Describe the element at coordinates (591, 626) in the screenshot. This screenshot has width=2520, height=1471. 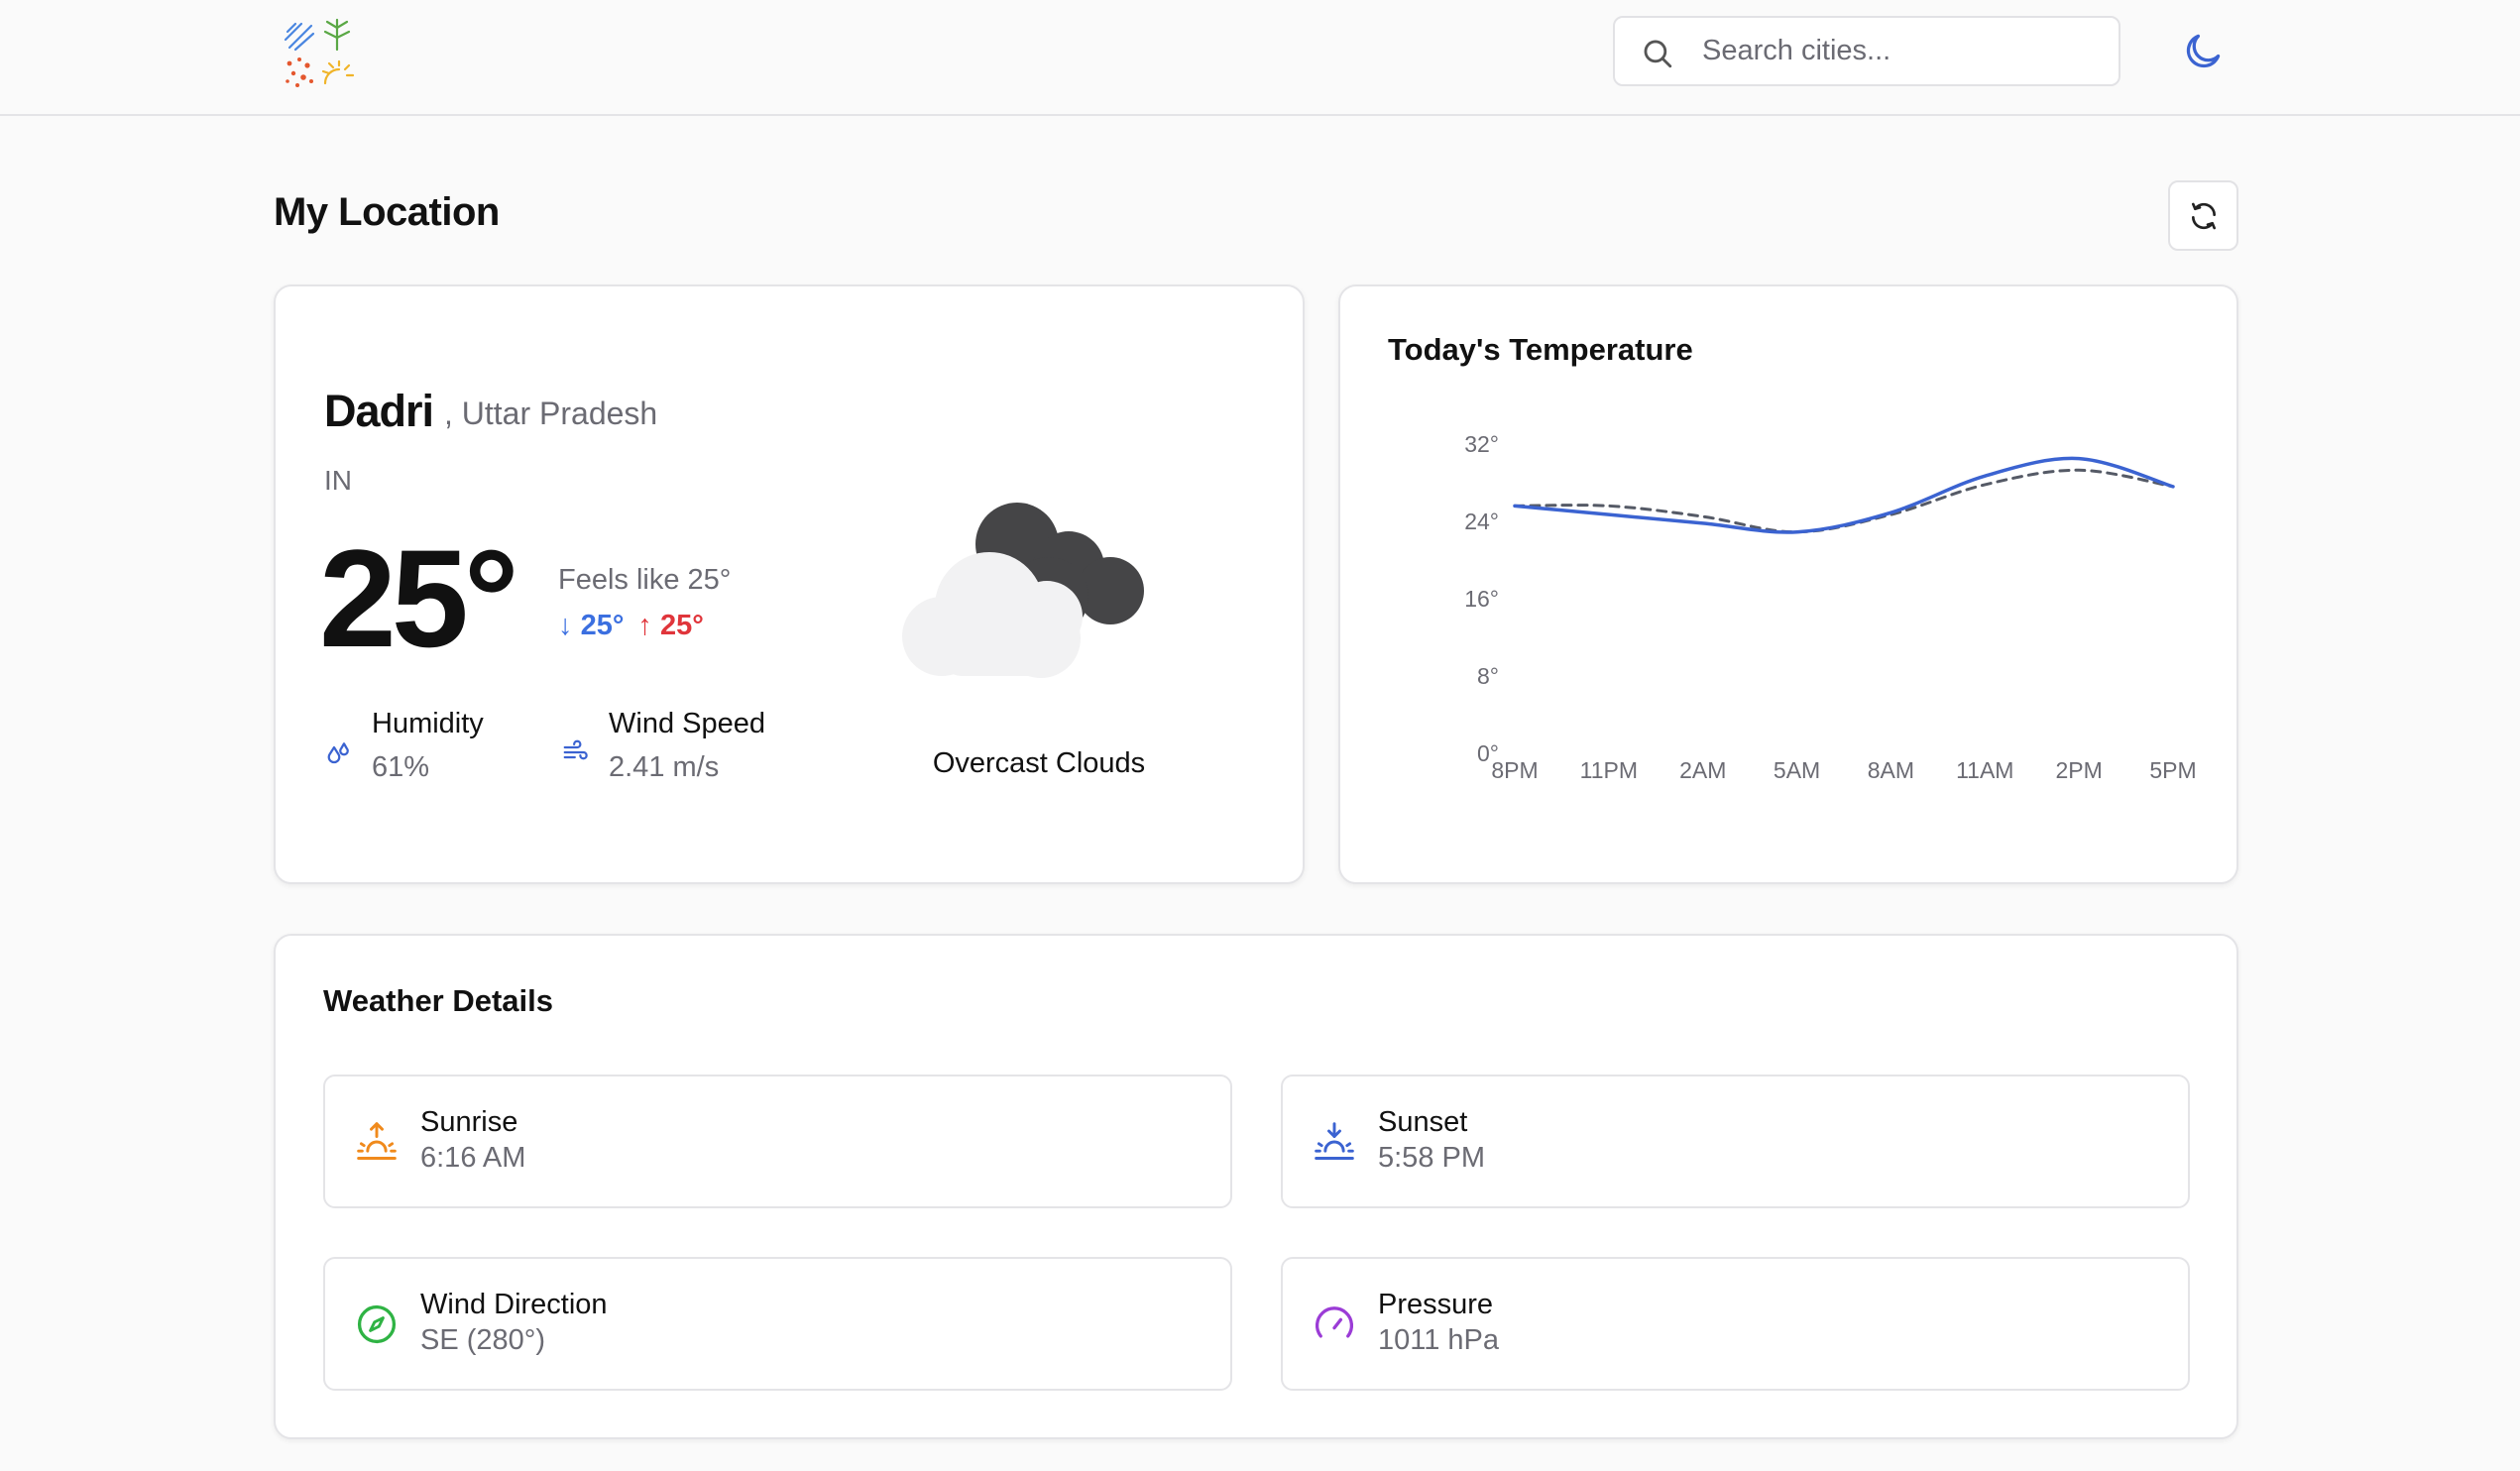
I see `min-temp: ↓ 25°` at that location.